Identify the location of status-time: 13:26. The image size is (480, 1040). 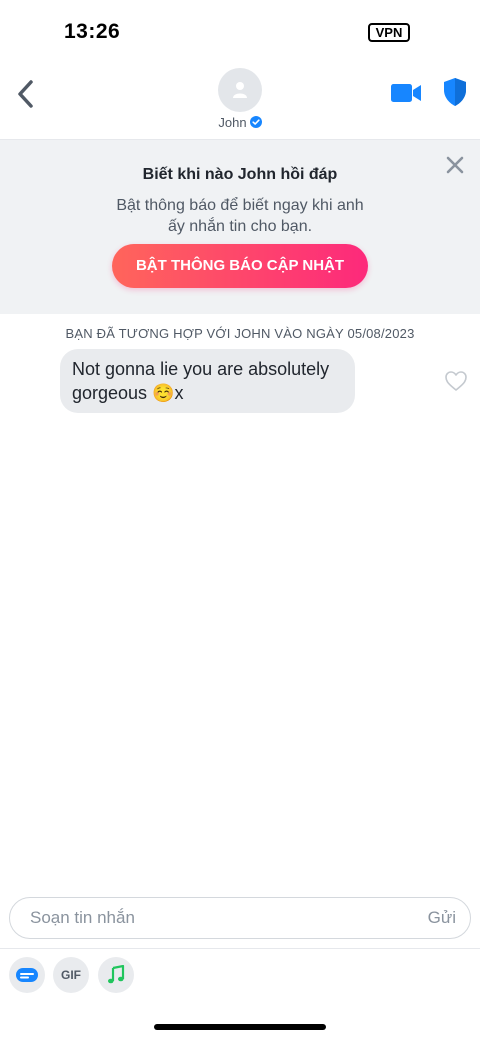
(92, 31).